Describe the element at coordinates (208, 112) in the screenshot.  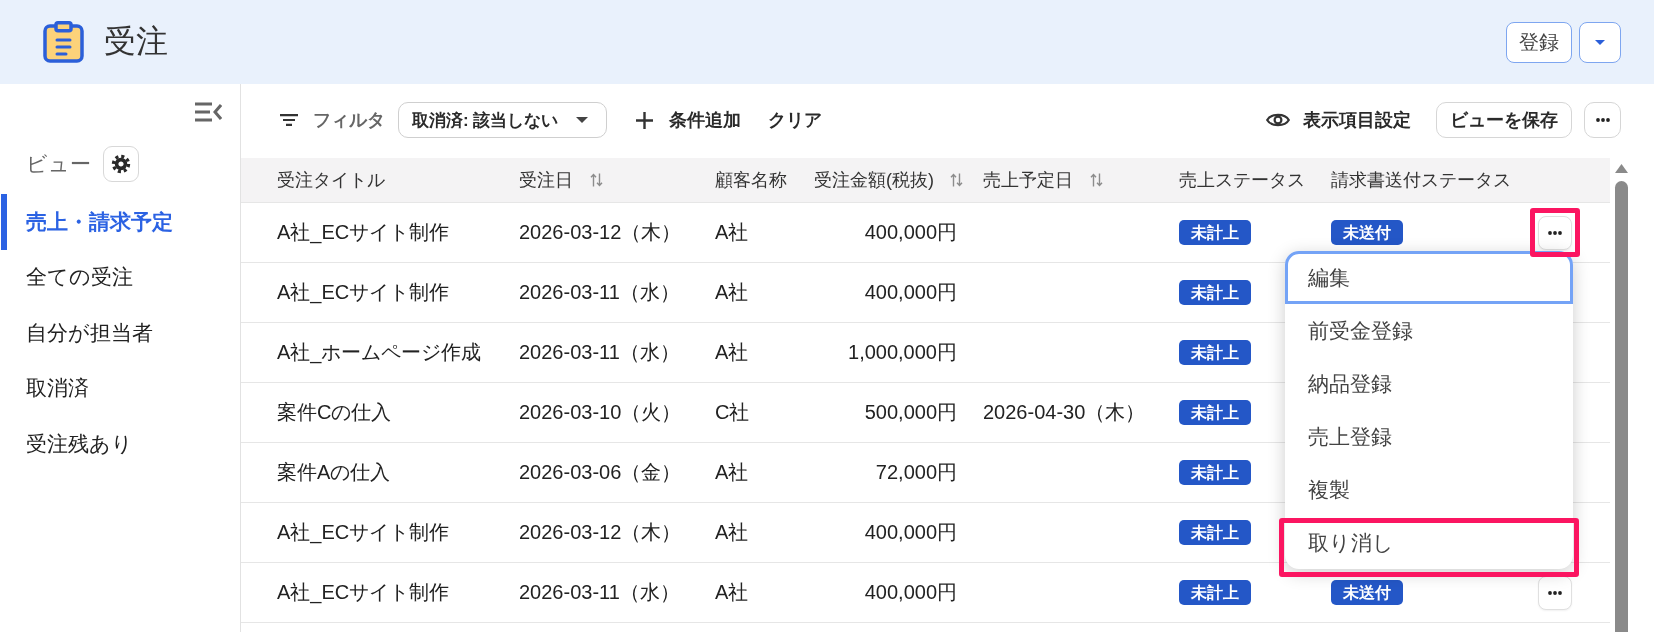
I see `collapse-sidebar-icon` at that location.